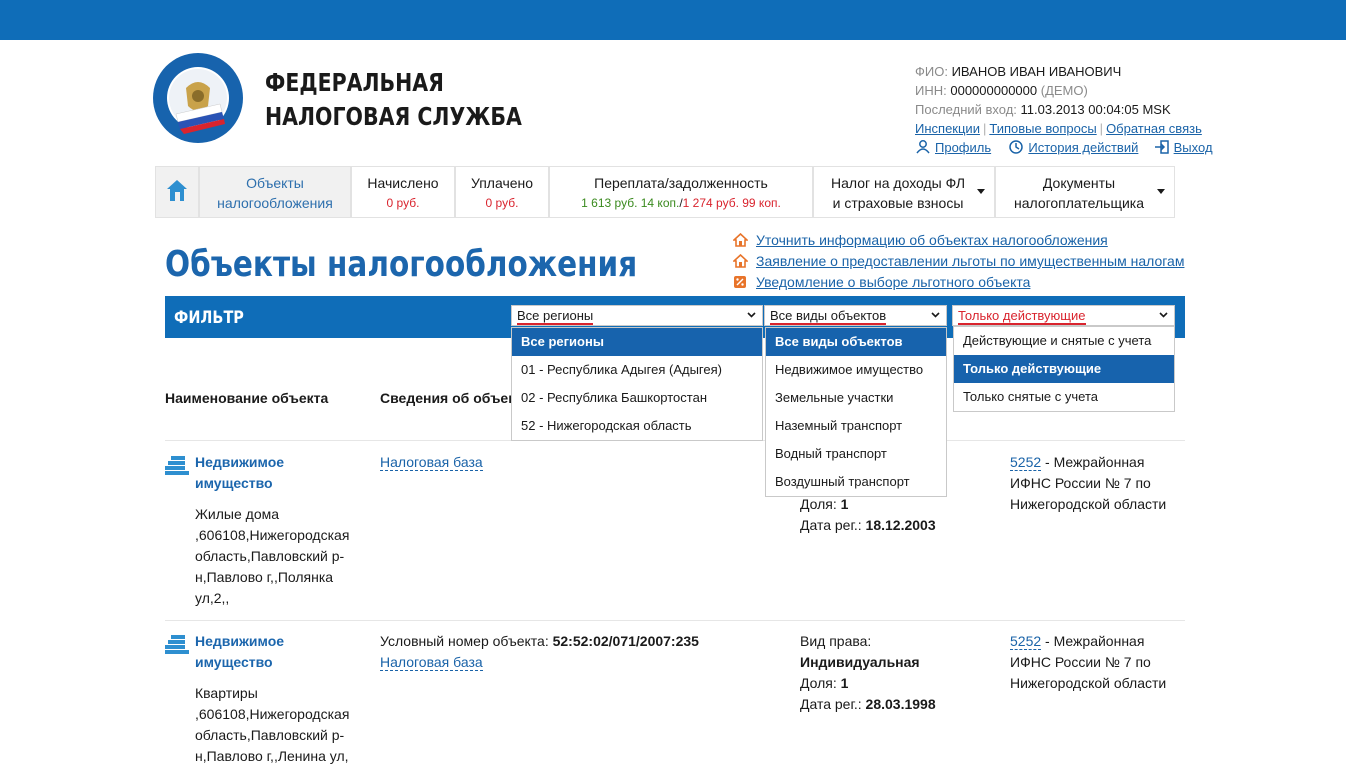 The height and width of the screenshot is (766, 1346). I want to click on tab-paid-label: Уплачено, so click(502, 183).